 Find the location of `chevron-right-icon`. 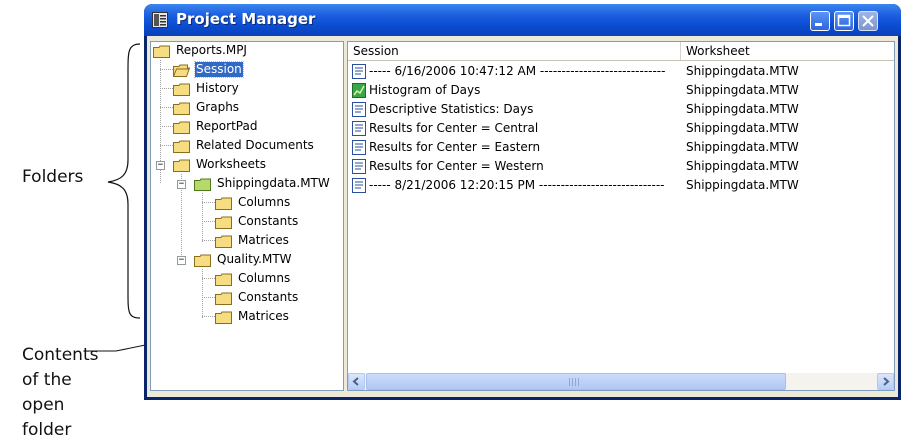

chevron-right-icon is located at coordinates (886, 381).